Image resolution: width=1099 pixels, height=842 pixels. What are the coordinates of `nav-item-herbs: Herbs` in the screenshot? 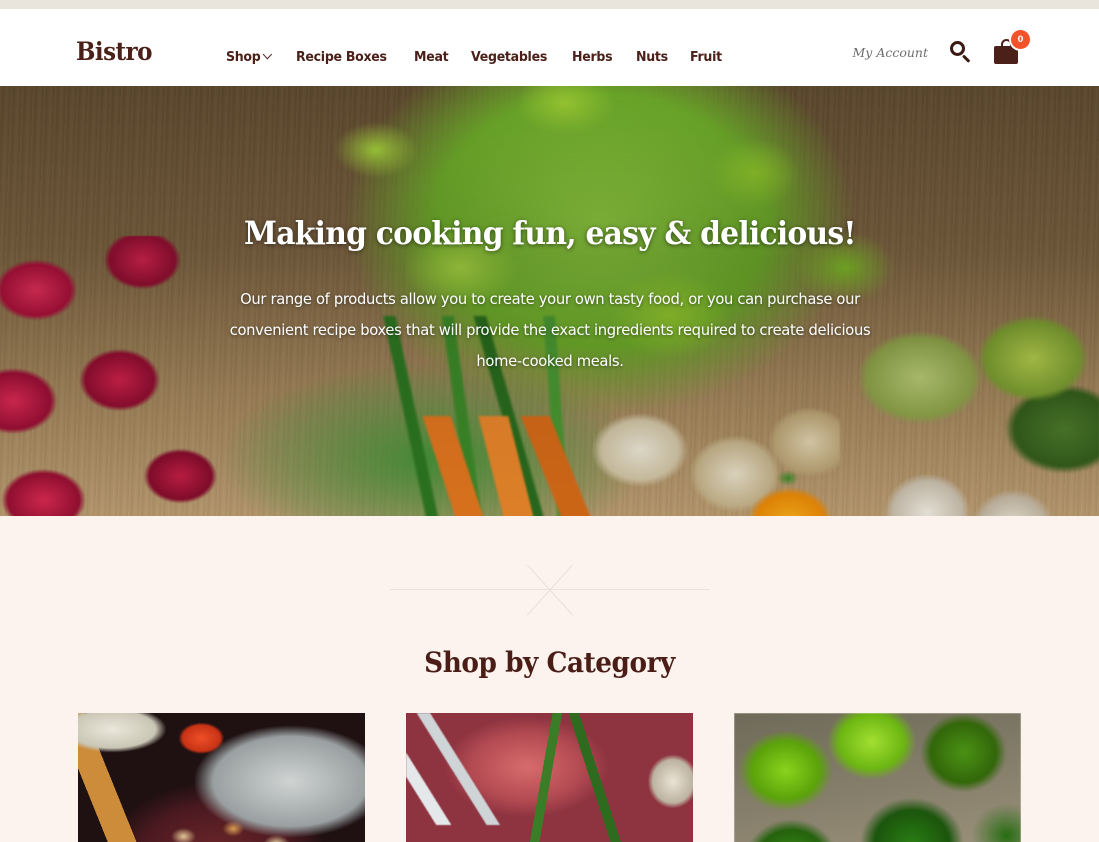 It's located at (592, 57).